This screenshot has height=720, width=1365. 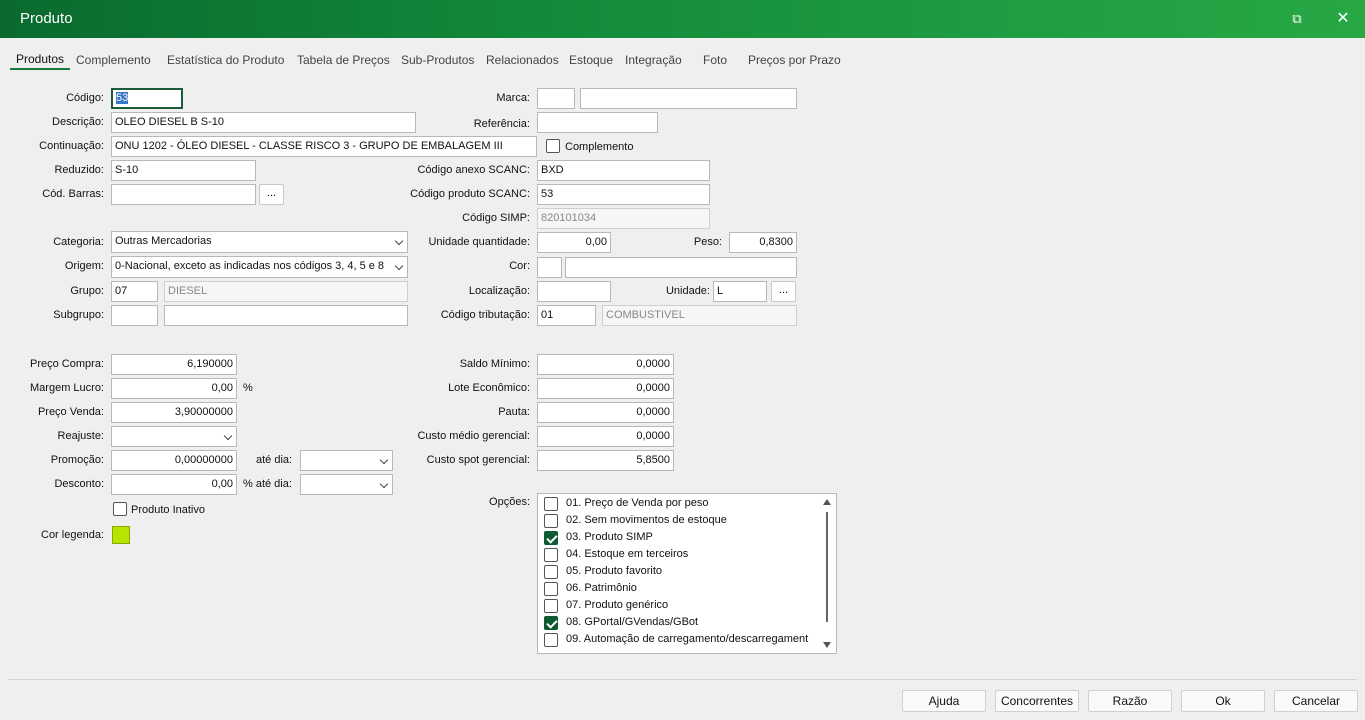 I want to click on opcao-item: 01. Preço de Venda por peso, so click(x=684, y=503).